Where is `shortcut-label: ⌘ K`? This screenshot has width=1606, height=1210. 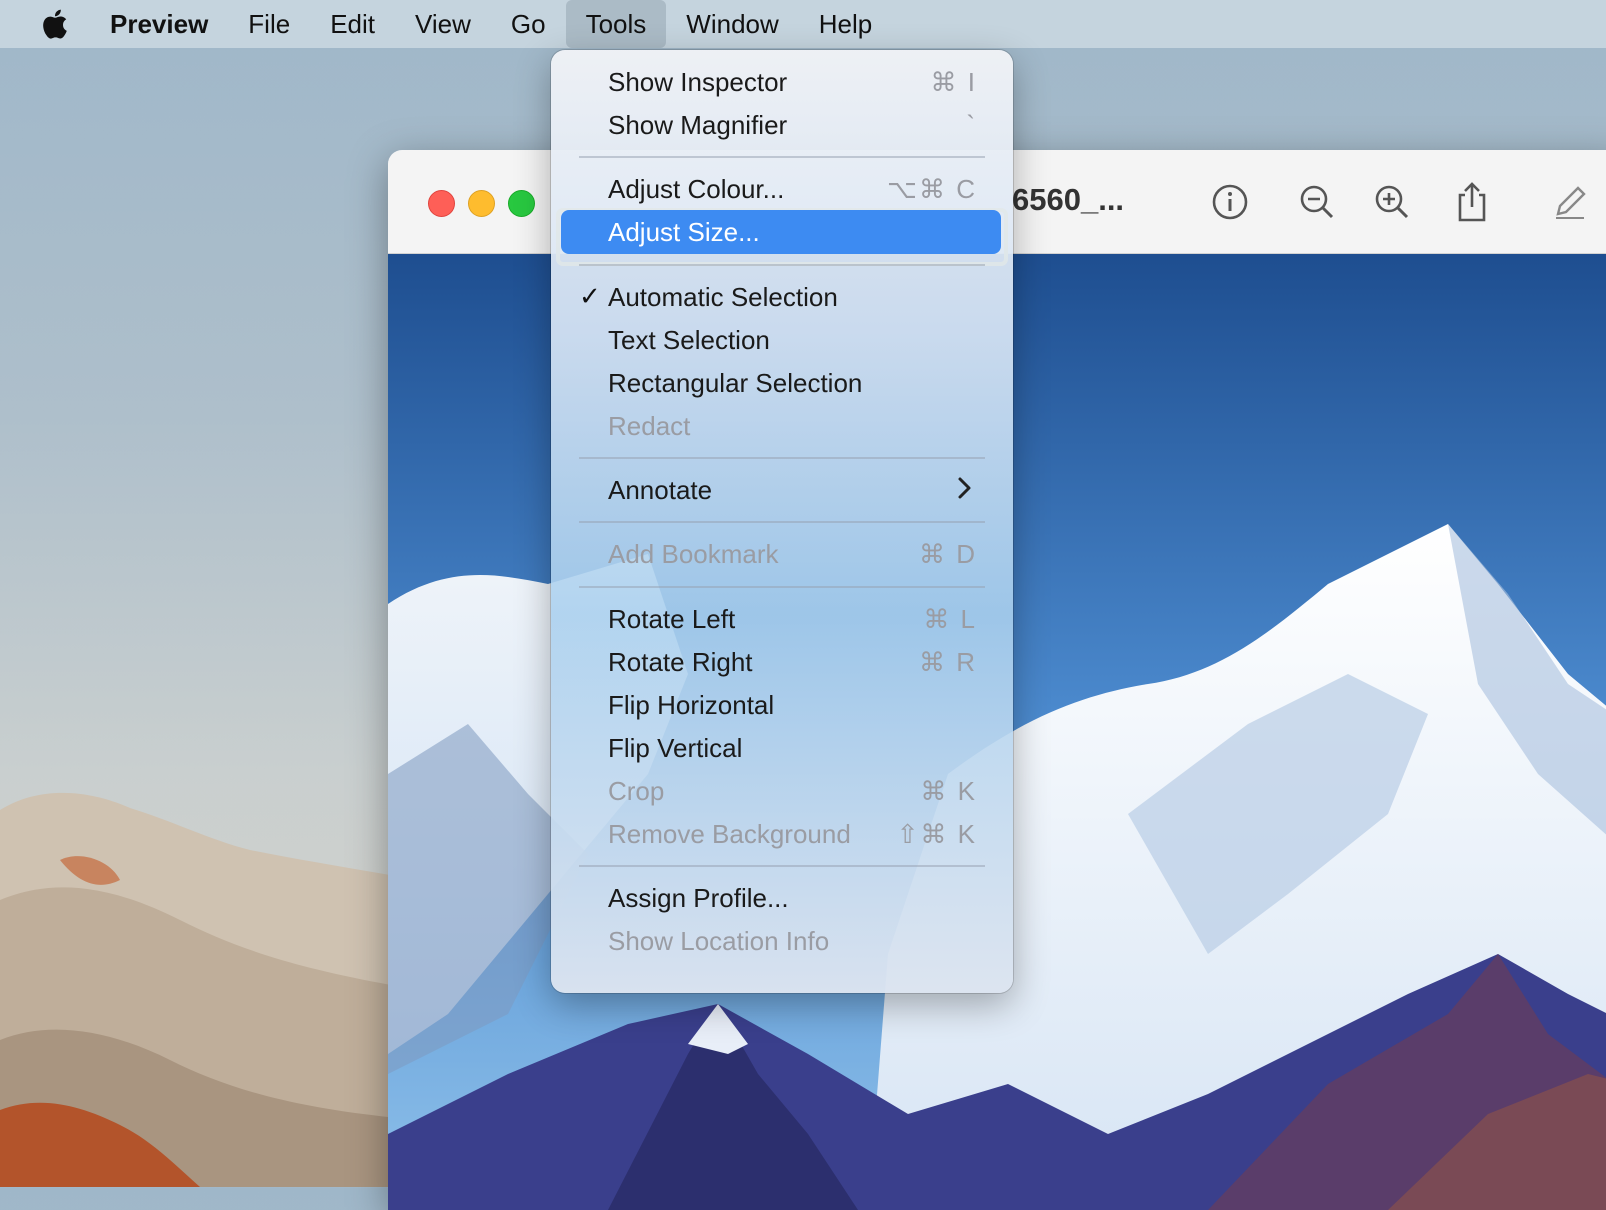
shortcut-label: ⌘ K is located at coordinates (948, 790).